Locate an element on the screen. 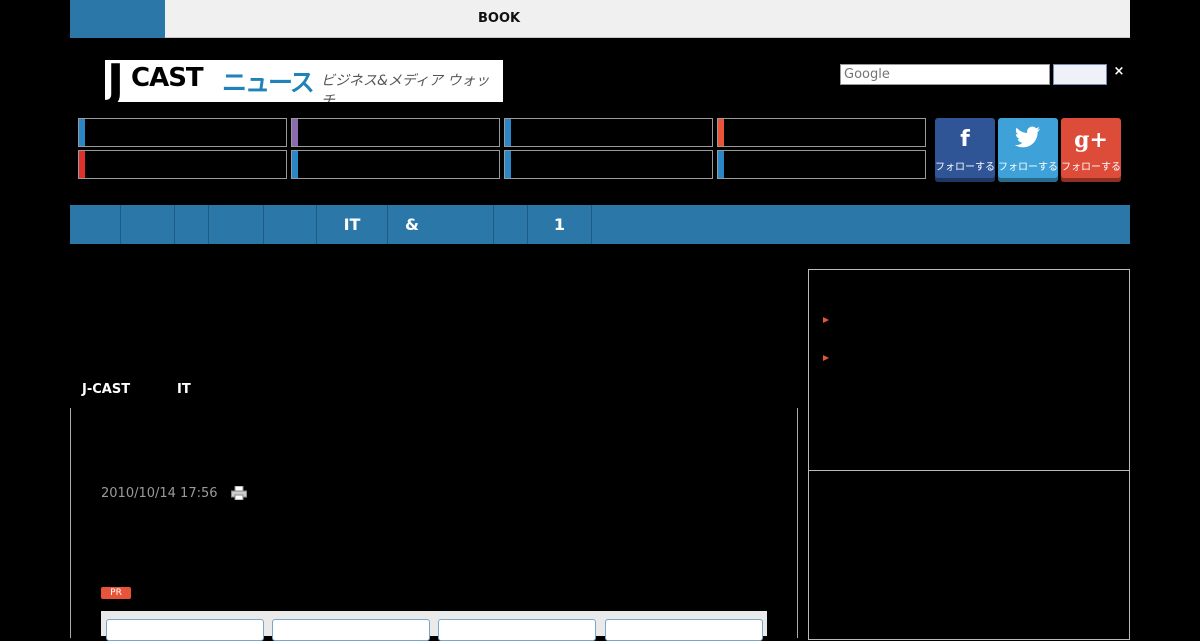 The width and height of the screenshot is (1200, 641). twitter-follow-button: フォローする is located at coordinates (1028, 150).